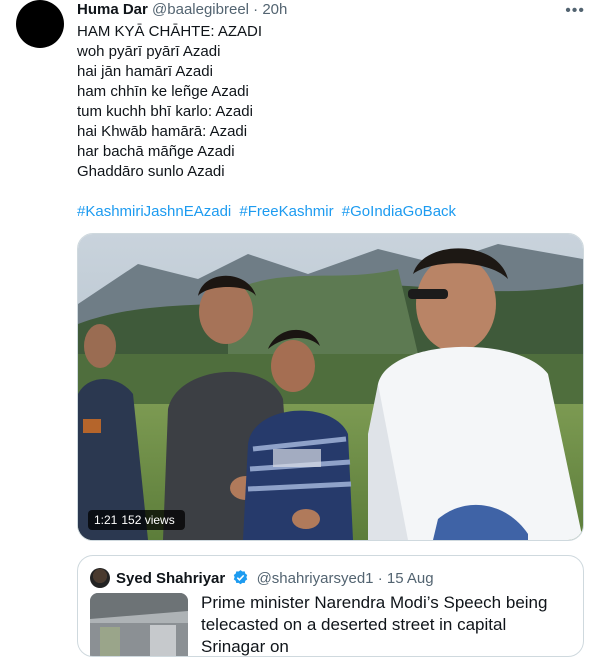 Image resolution: width=599 pixels, height=657 pixels. I want to click on tweet-line: har bachā māñge Azadi, so click(156, 151).